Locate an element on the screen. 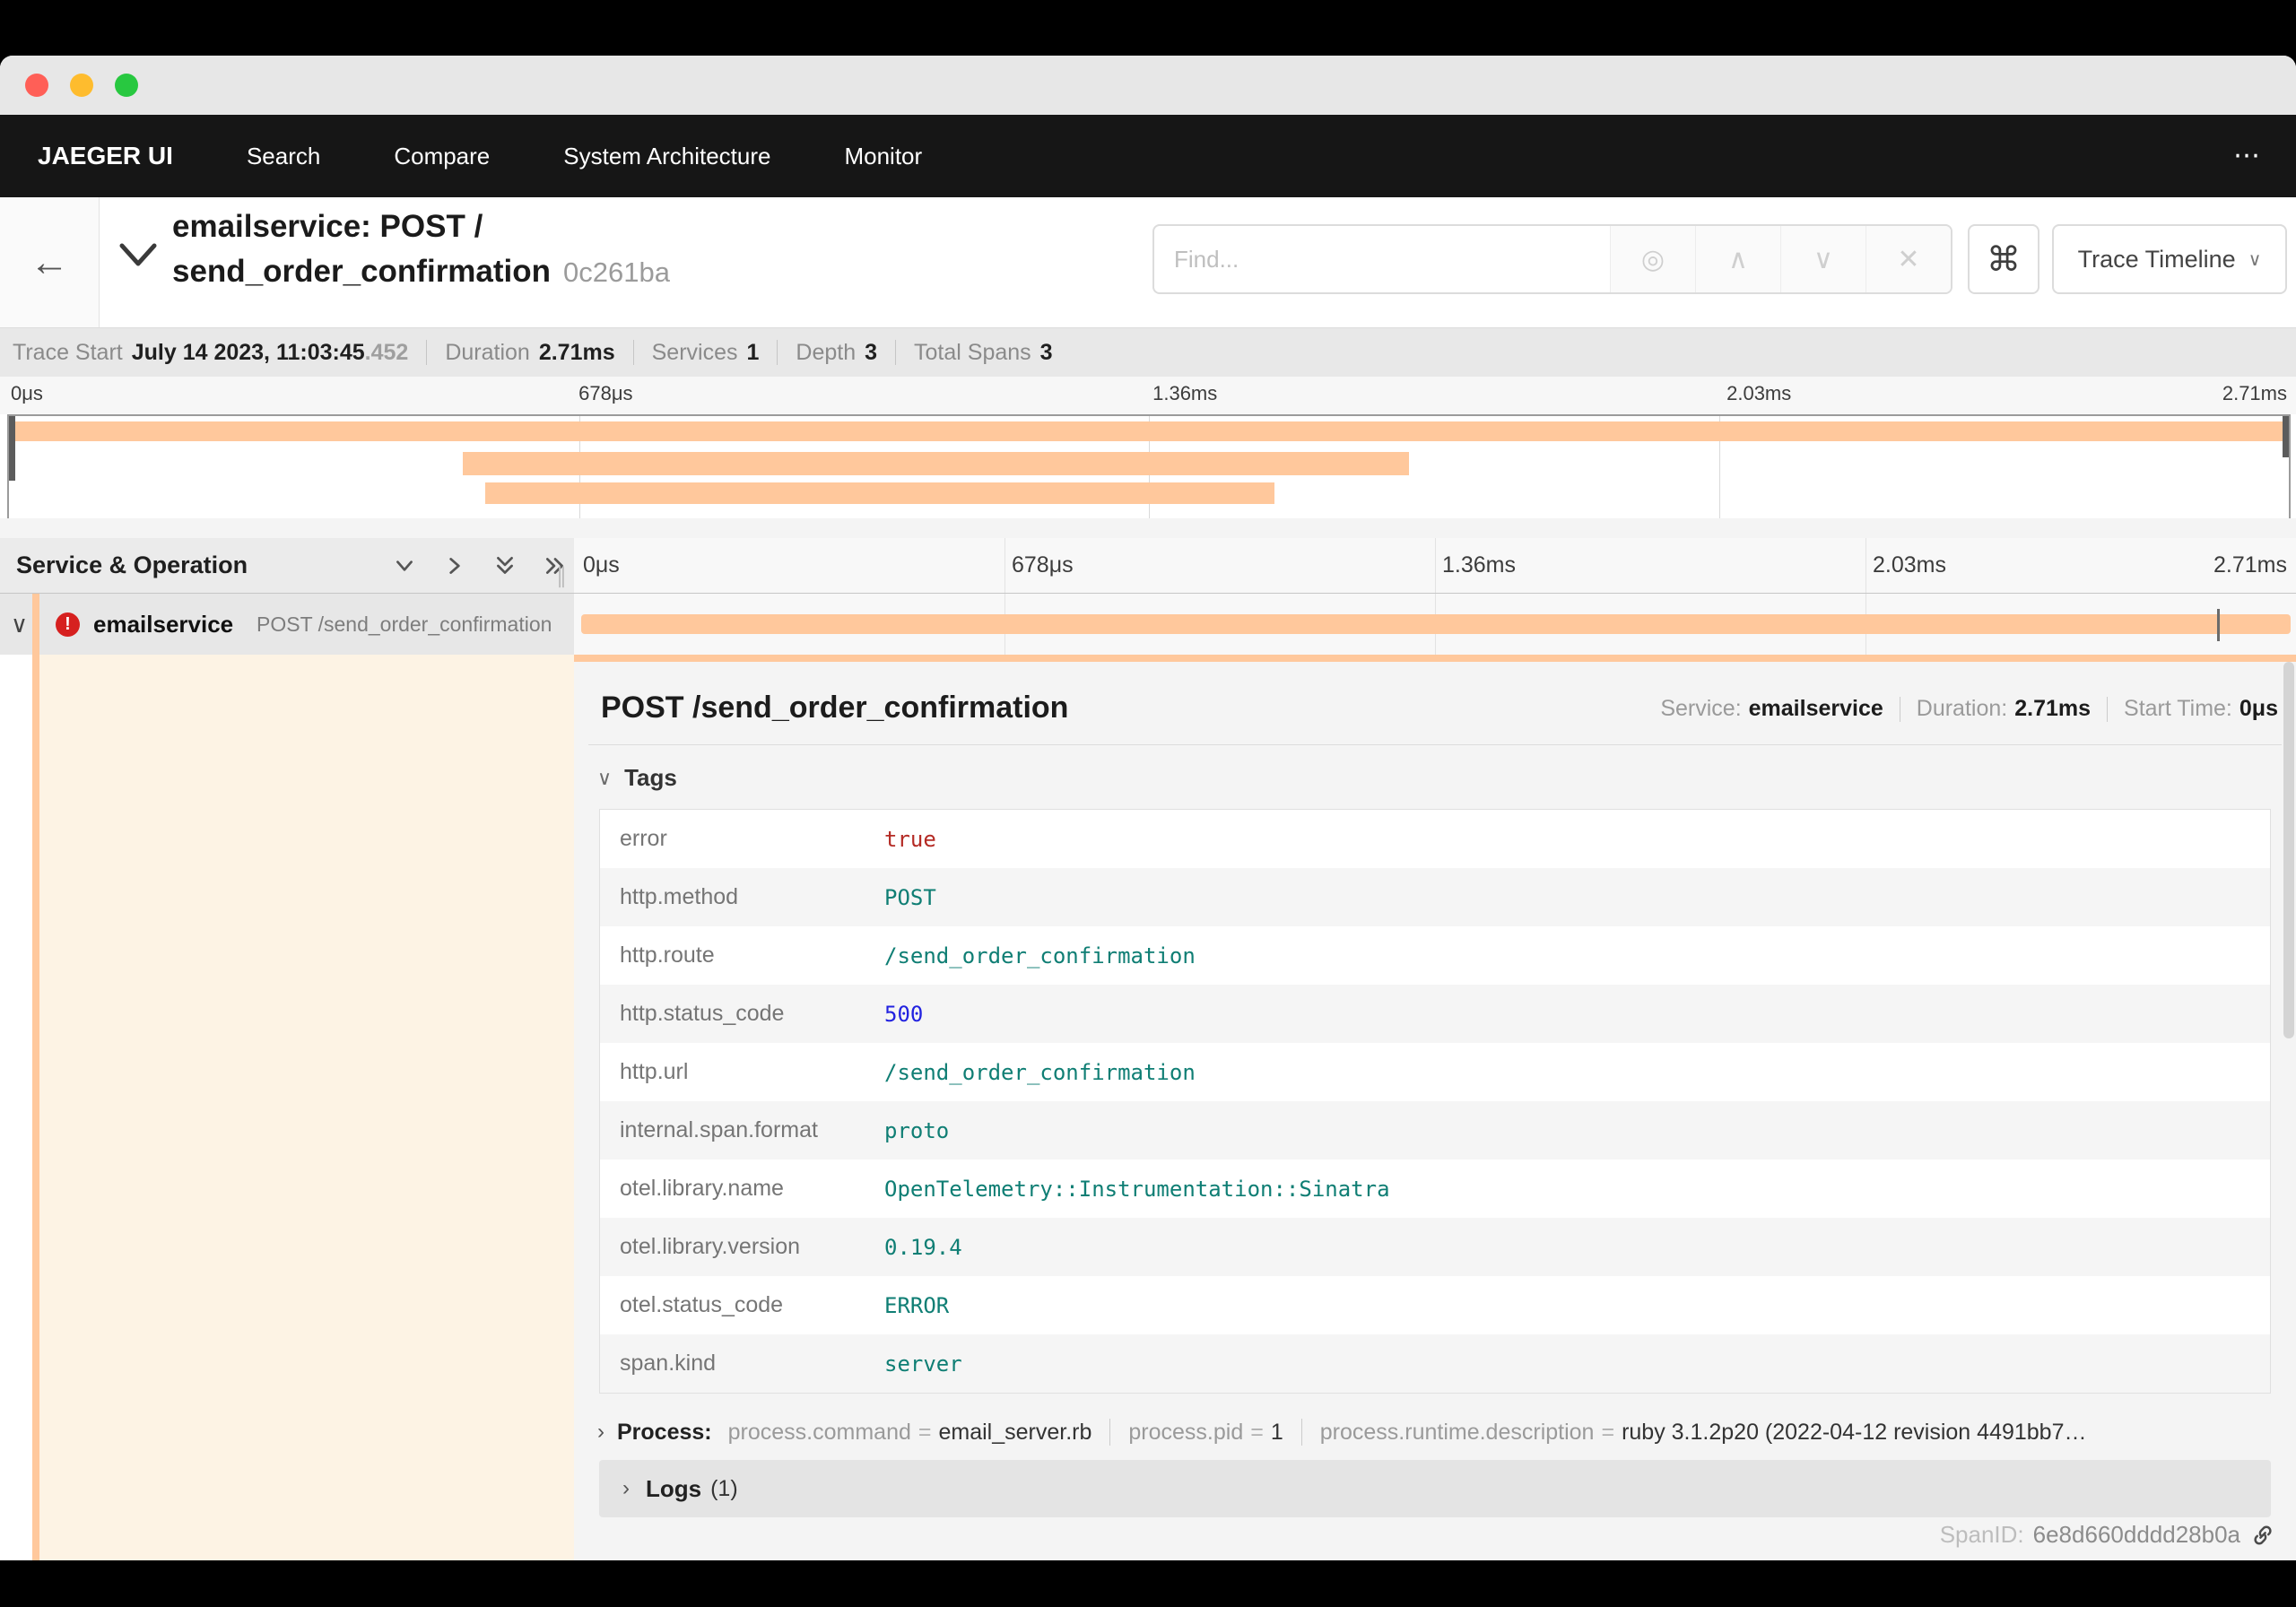 This screenshot has height=1607, width=2296. meta-label: Duration: is located at coordinates (1962, 709).